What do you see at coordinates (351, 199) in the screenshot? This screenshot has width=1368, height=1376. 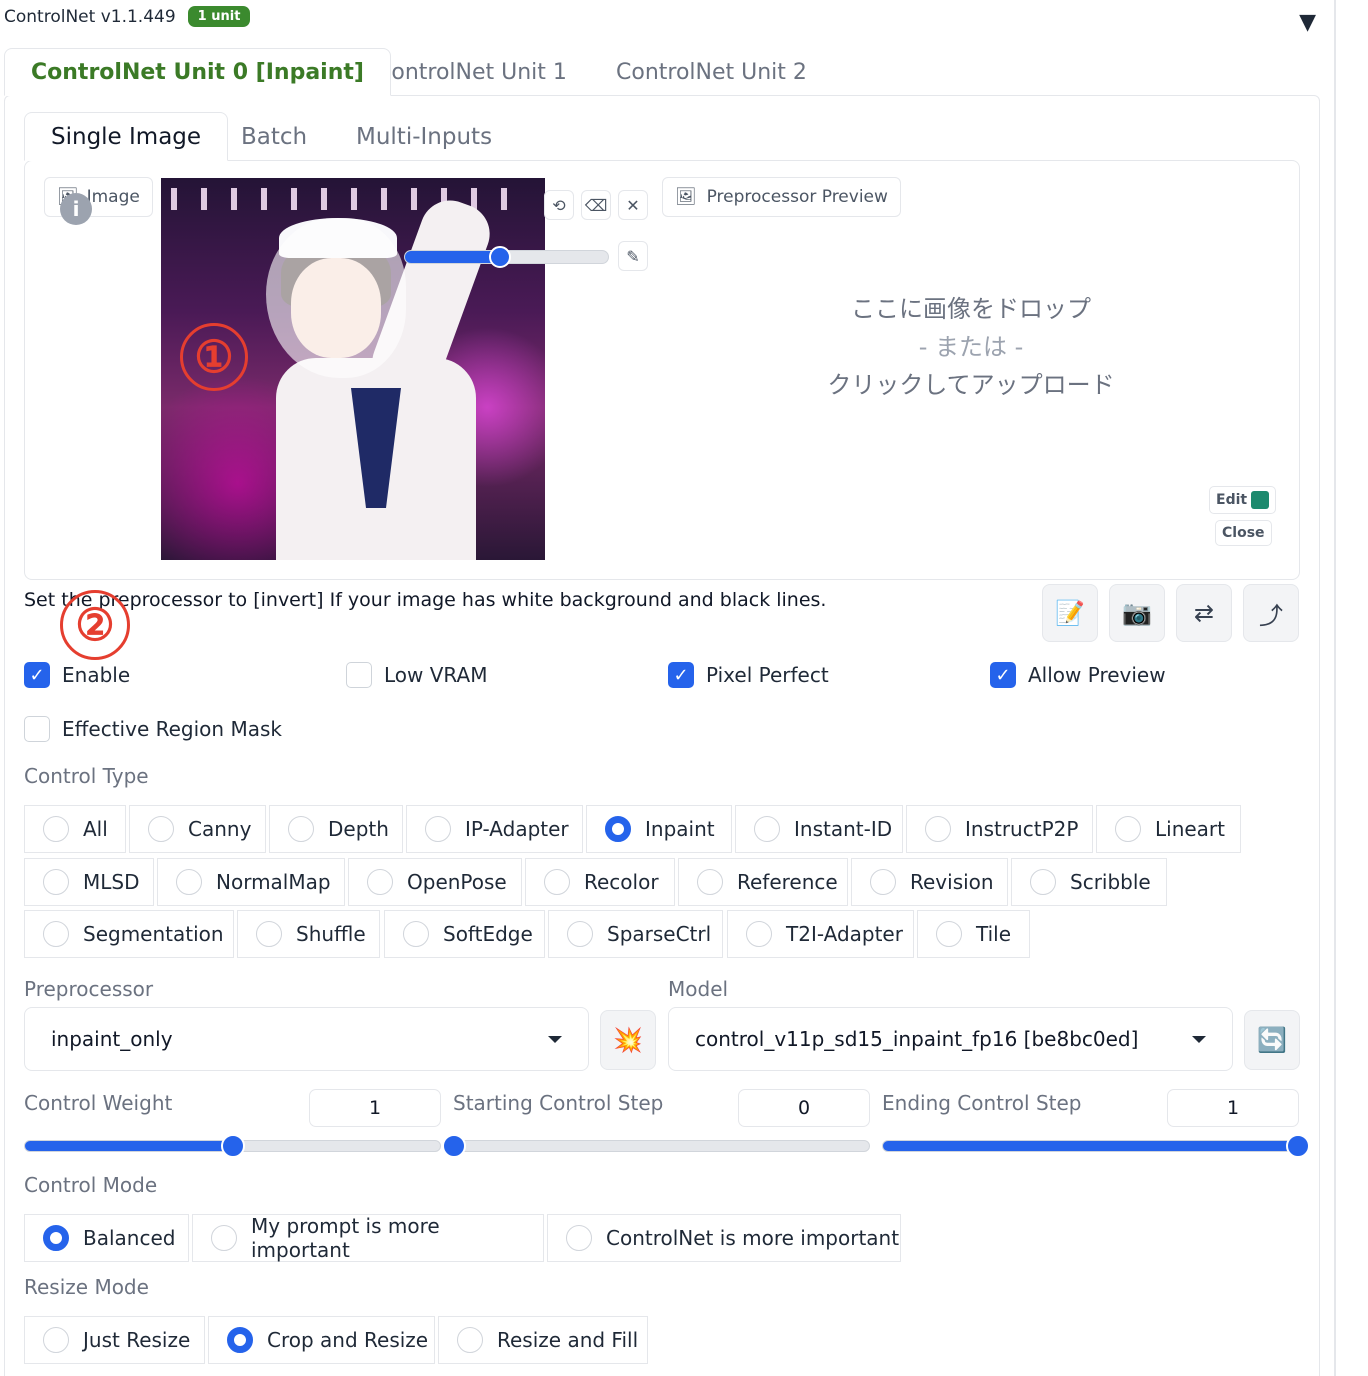 I see `stage-lights` at bounding box center [351, 199].